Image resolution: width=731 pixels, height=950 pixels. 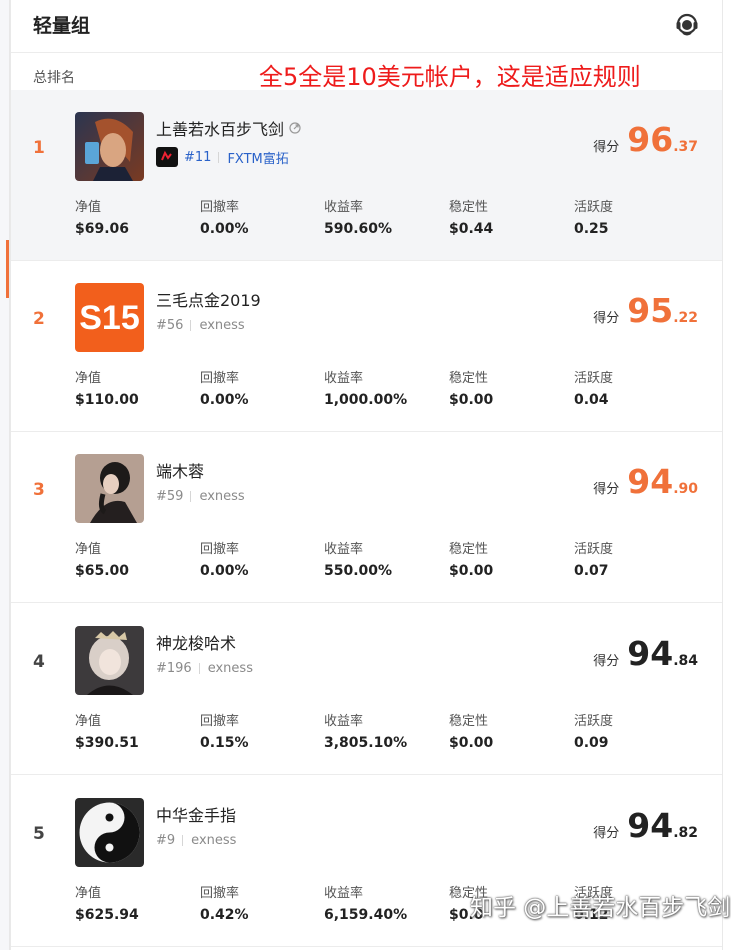 I want to click on stat-return: 收益率 590.60%, so click(x=384, y=216).